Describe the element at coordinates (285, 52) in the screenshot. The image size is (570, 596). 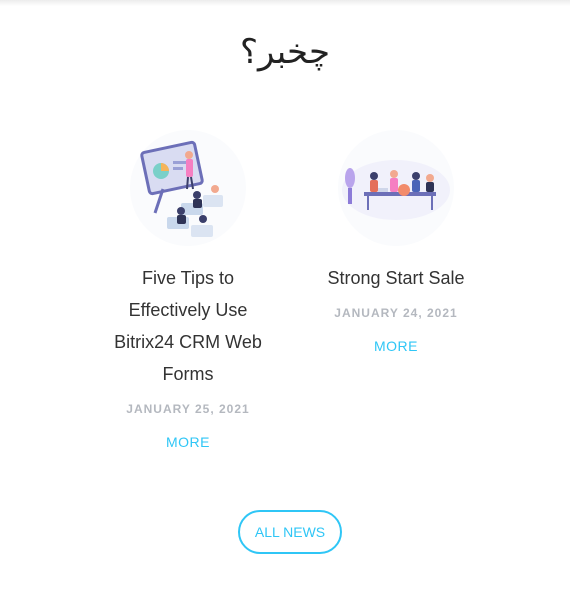
I see `section-heading: چخبر؟` at that location.